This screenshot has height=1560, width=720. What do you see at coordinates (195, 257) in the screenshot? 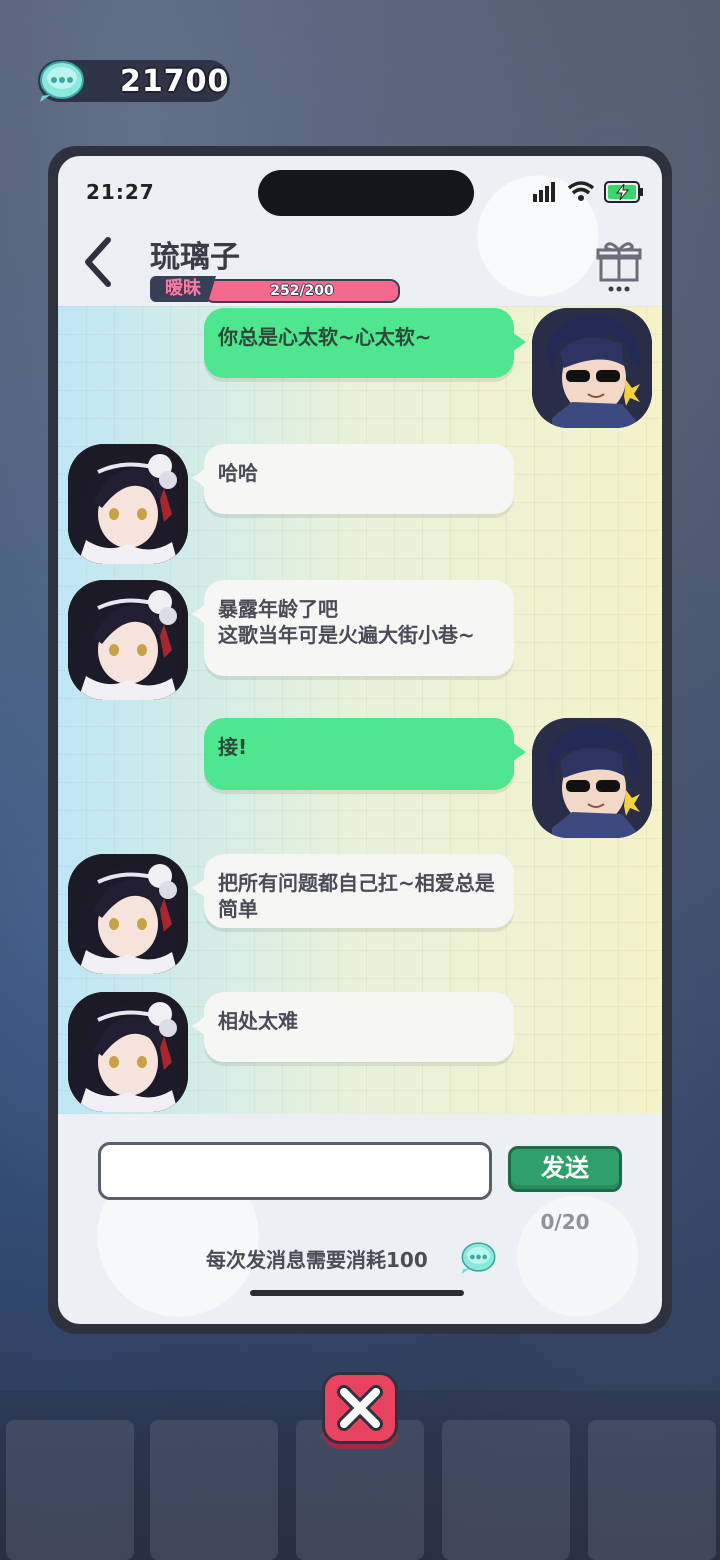
I see `contact-name: 琉璃子` at bounding box center [195, 257].